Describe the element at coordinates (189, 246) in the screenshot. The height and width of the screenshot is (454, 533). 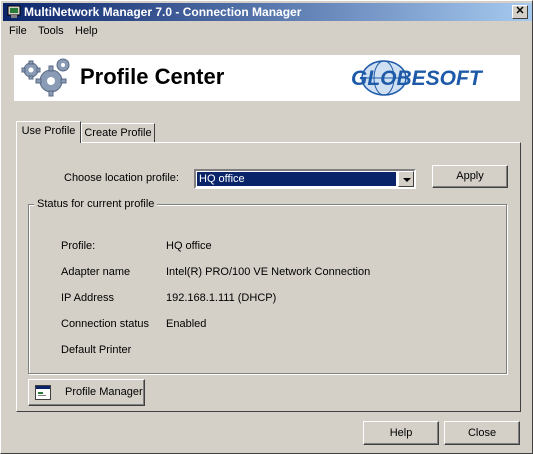
I see `profile-value: HQ office` at that location.